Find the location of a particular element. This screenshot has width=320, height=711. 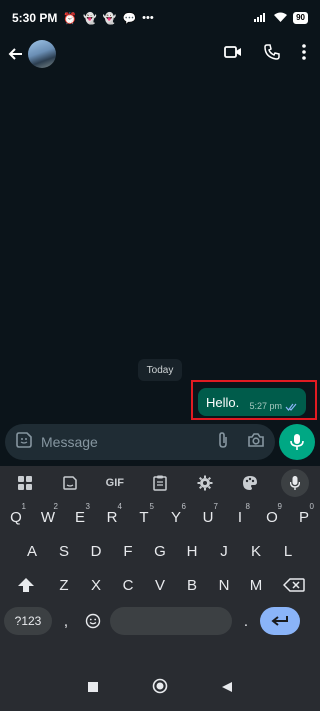

emoji-key is located at coordinates (93, 621).